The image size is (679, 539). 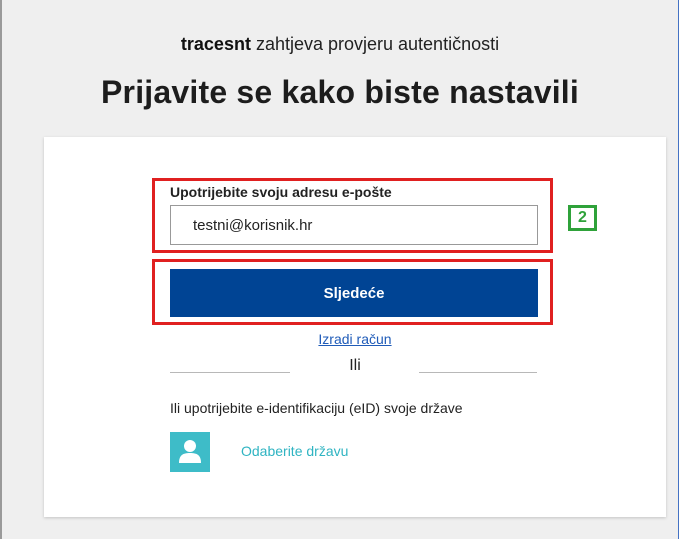 I want to click on auth-request-label: zahtjeva provjeru autentičnosti, so click(x=377, y=44).